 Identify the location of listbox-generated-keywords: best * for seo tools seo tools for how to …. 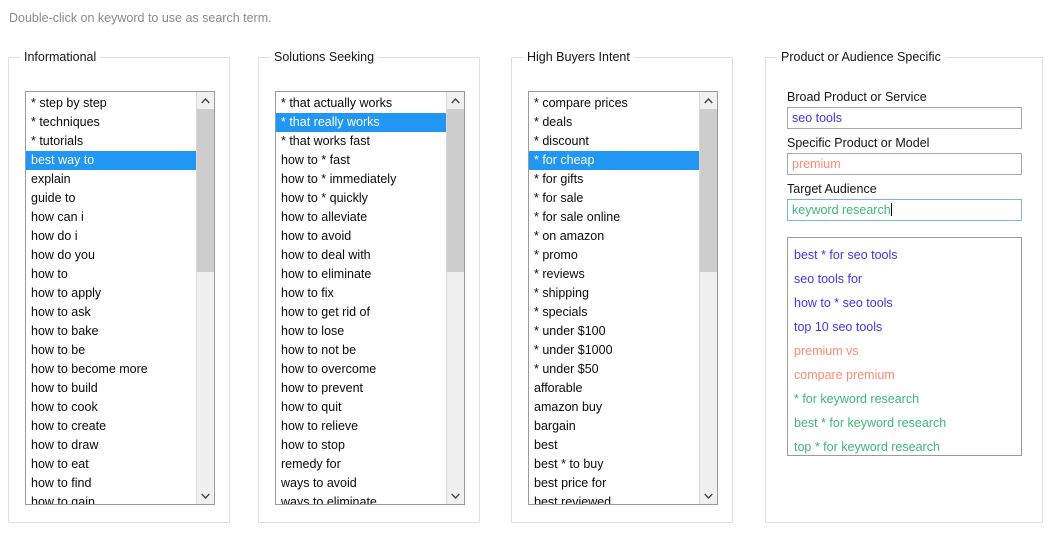
(904, 346).